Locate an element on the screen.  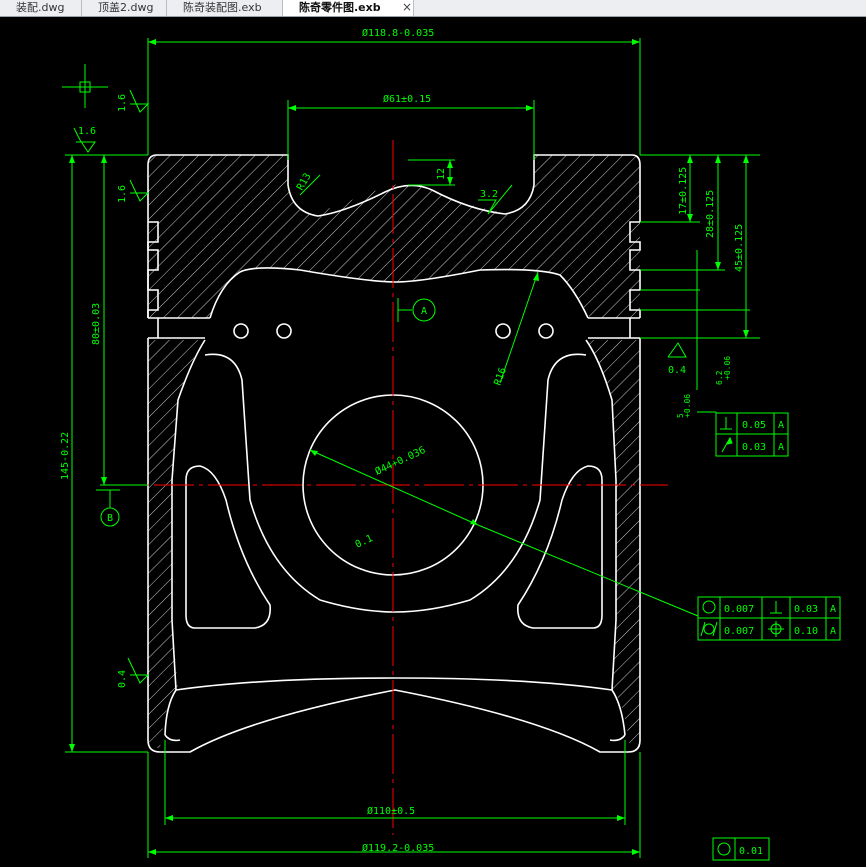
feature-control-frames is located at coordinates (769, 636).